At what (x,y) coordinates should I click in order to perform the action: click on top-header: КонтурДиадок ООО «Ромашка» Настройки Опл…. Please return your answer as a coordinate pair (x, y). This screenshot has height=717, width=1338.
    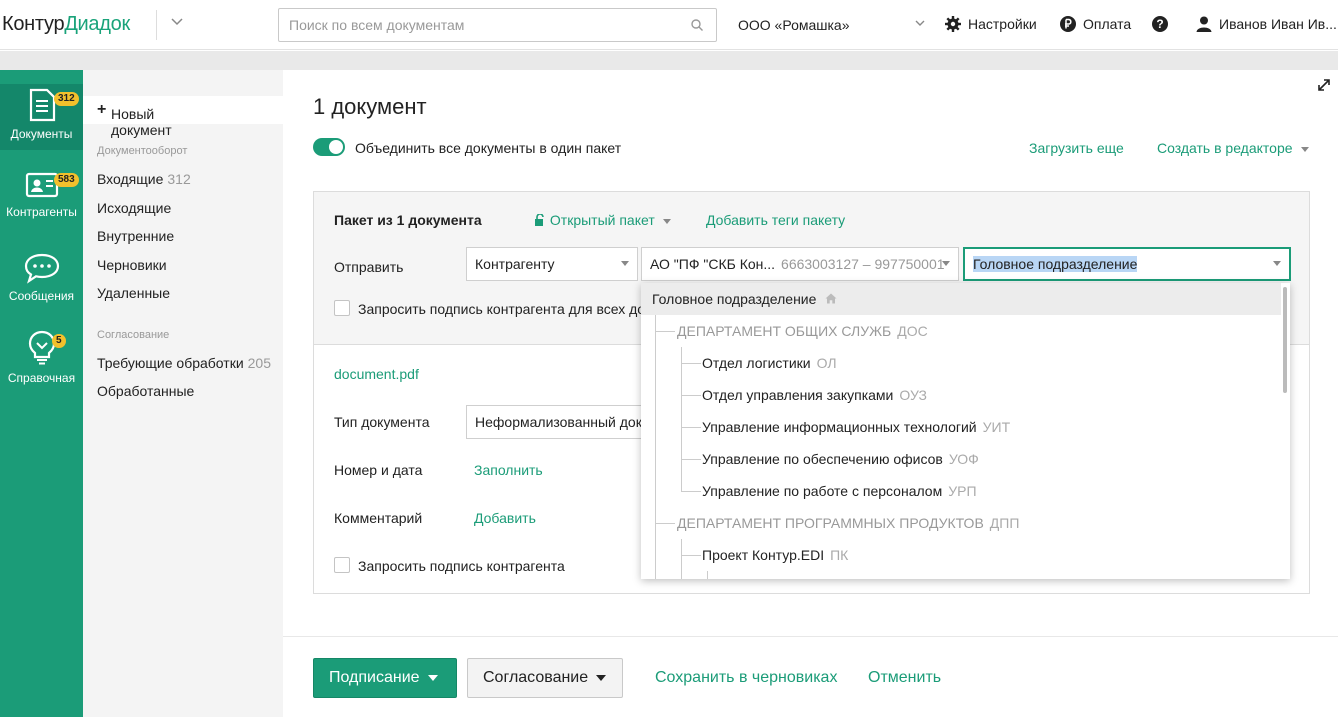
    Looking at the image, I should click on (669, 25).